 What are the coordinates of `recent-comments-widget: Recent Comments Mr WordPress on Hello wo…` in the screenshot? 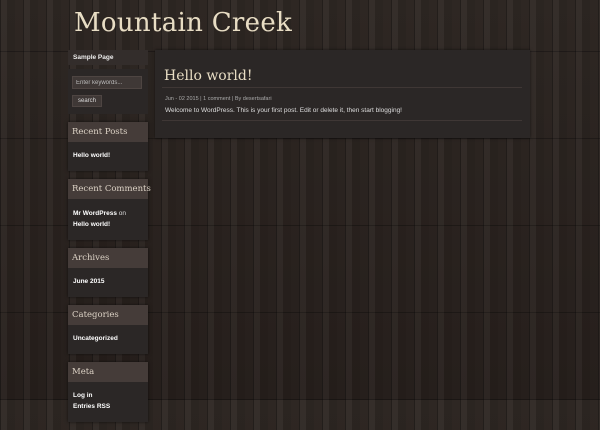 It's located at (109, 209).